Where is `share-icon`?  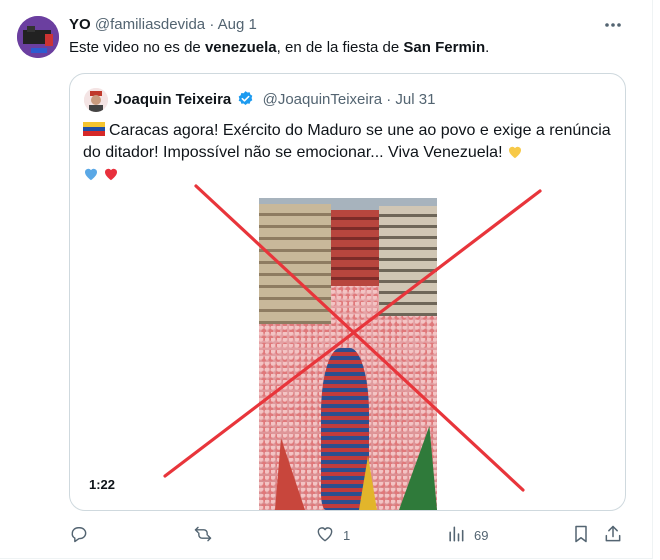
share-icon is located at coordinates (613, 535).